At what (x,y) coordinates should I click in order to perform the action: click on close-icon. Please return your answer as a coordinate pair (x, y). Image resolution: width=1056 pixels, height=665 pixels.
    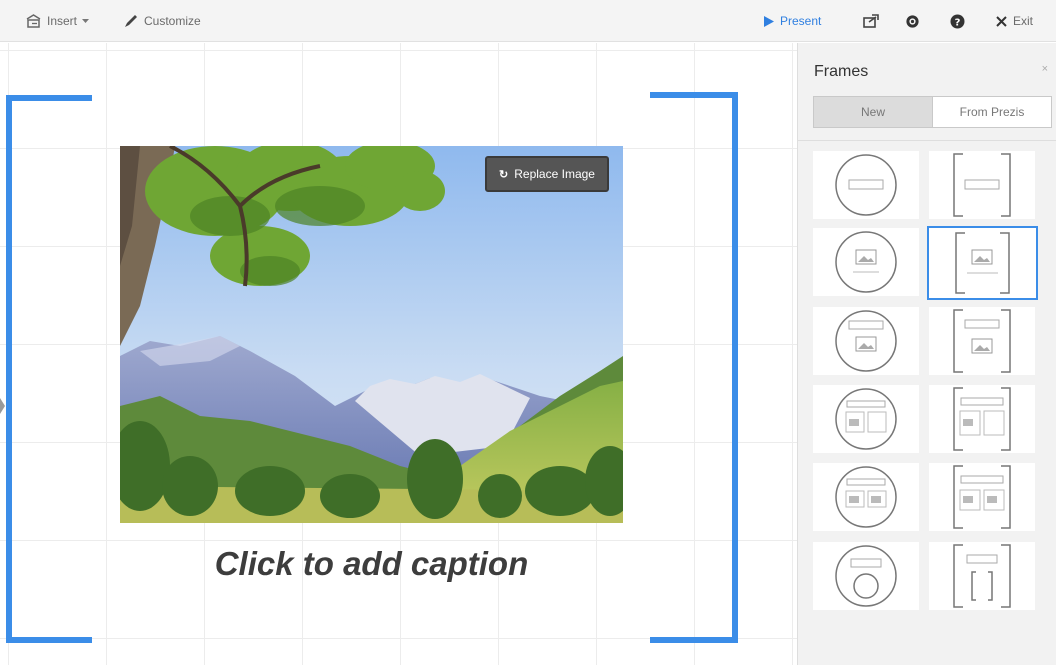
    Looking at the image, I should click on (1001, 21).